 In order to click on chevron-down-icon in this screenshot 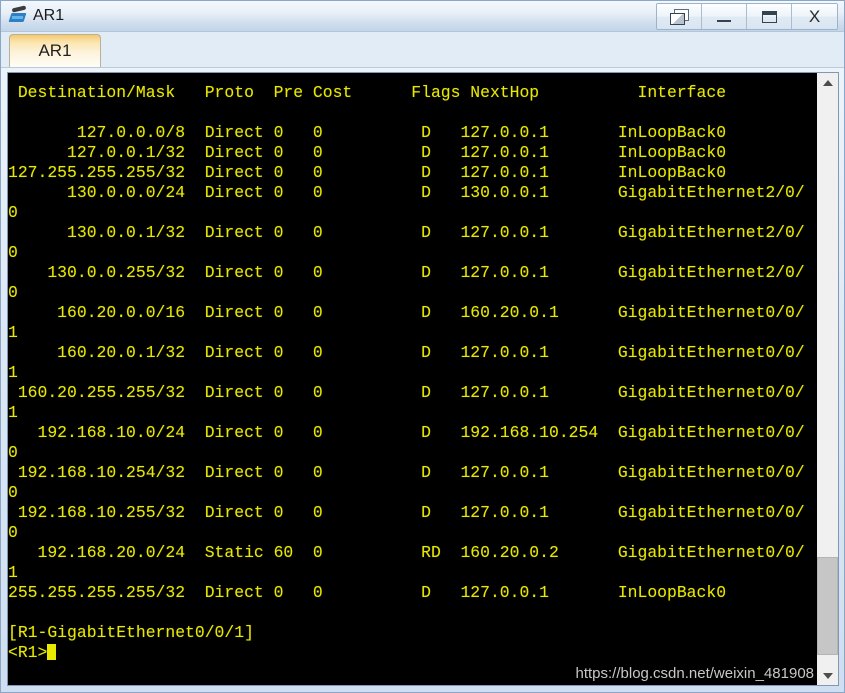, I will do `click(827, 675)`.